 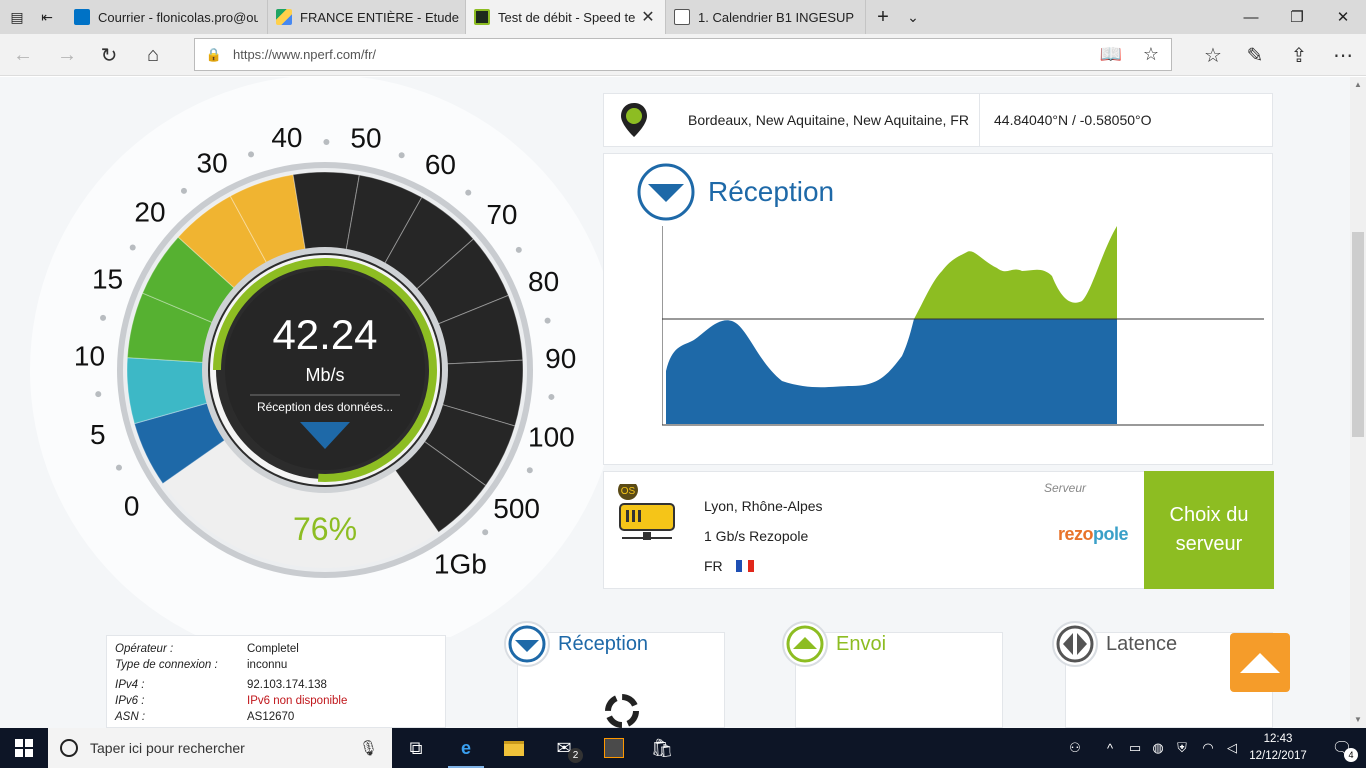 I want to click on latency-tile-header: Latence, so click(x=1114, y=644).